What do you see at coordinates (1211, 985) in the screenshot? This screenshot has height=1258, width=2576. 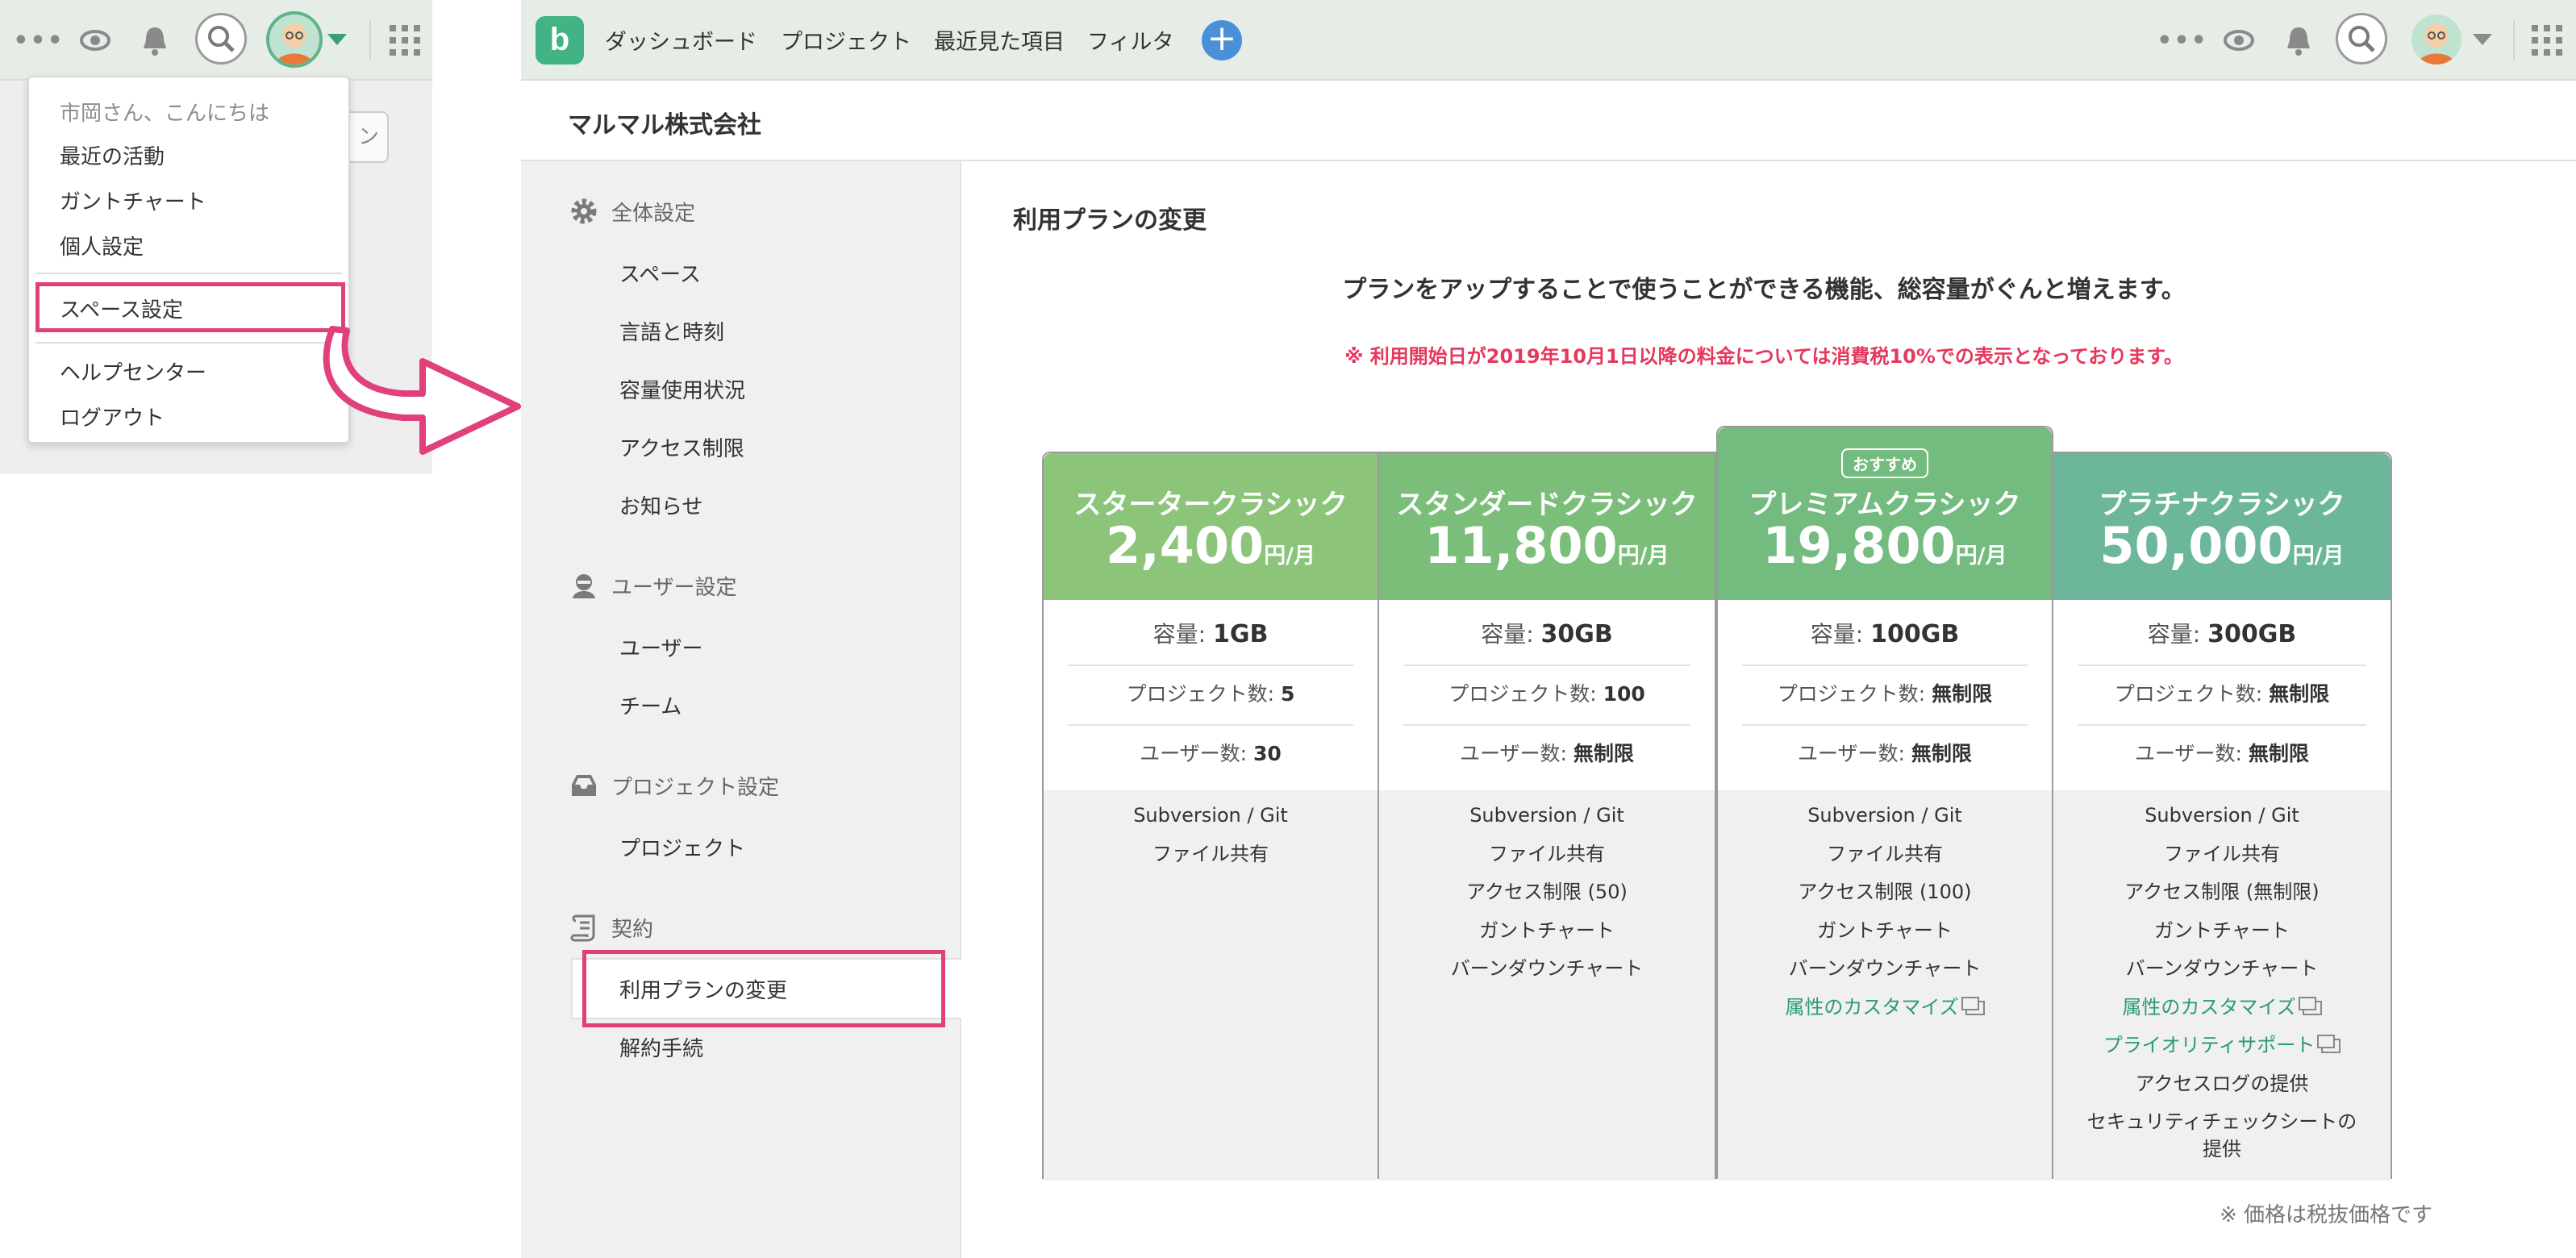 I see `plan-features: Subversion / Git ファイル共有` at bounding box center [1211, 985].